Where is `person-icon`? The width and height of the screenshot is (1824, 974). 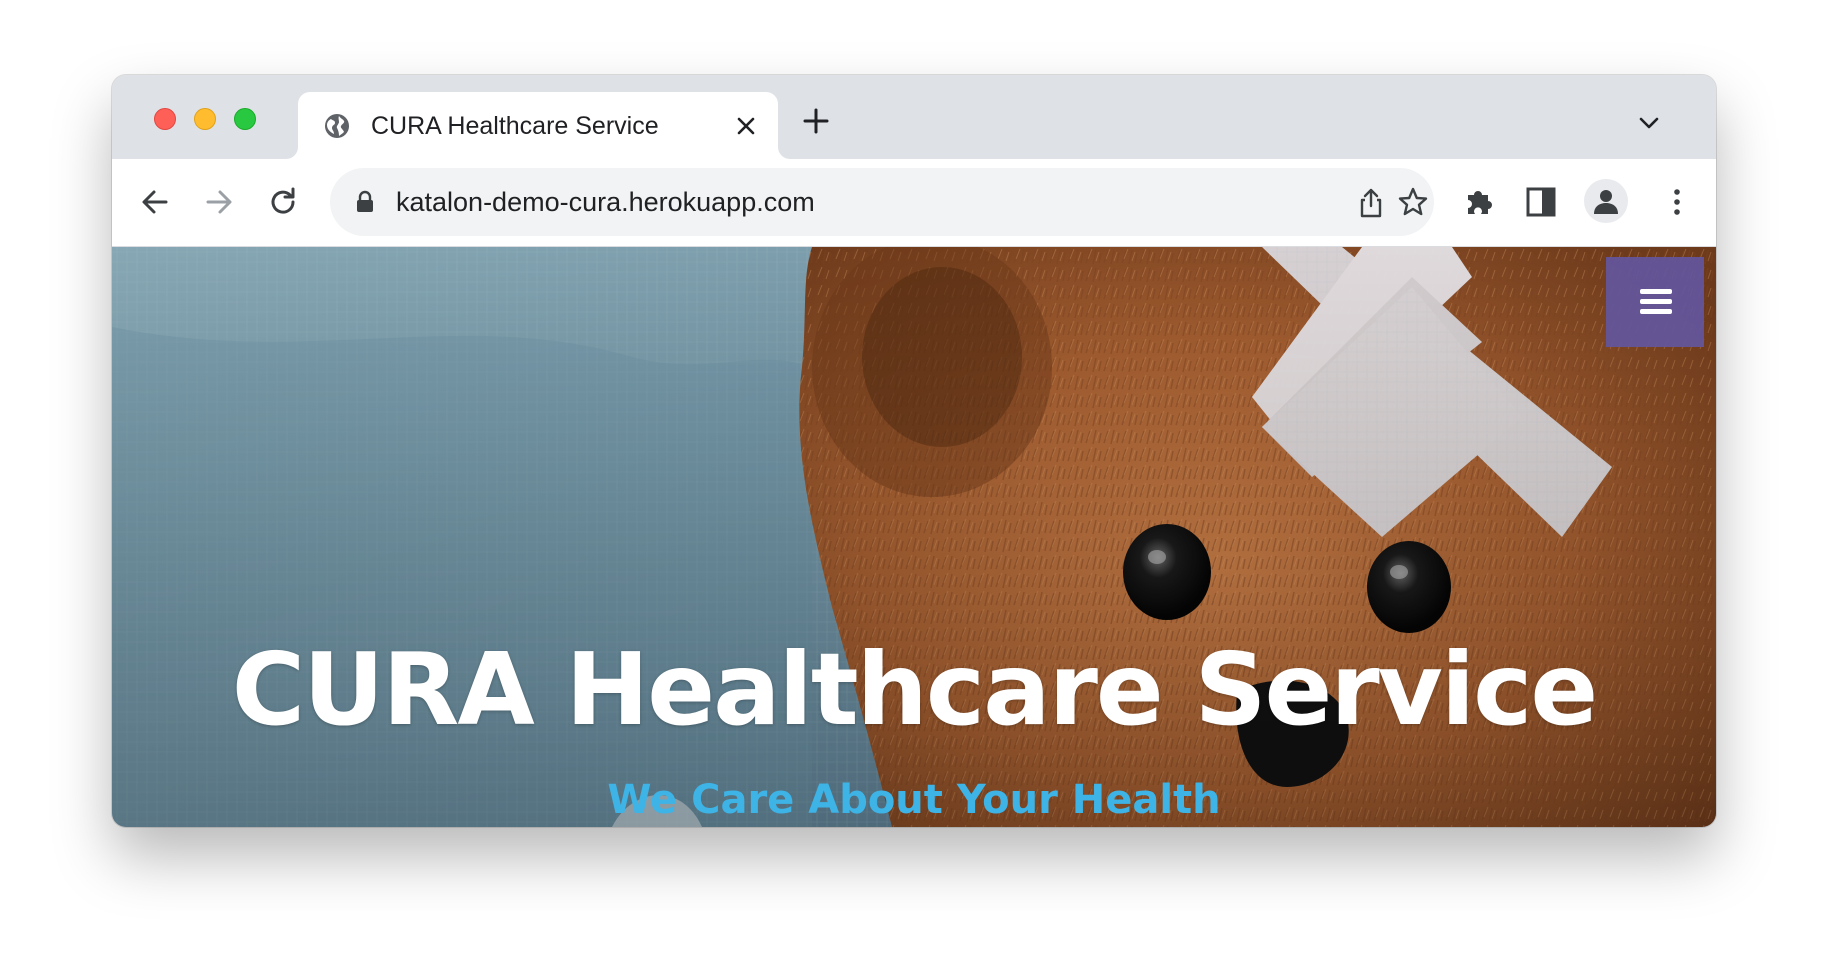
person-icon is located at coordinates (1606, 202).